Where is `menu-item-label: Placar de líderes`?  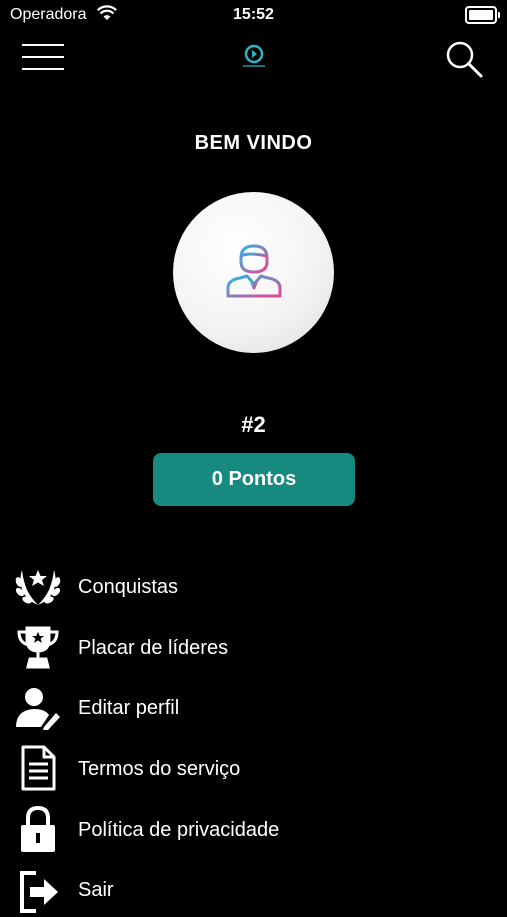 menu-item-label: Placar de líderes is located at coordinates (153, 648).